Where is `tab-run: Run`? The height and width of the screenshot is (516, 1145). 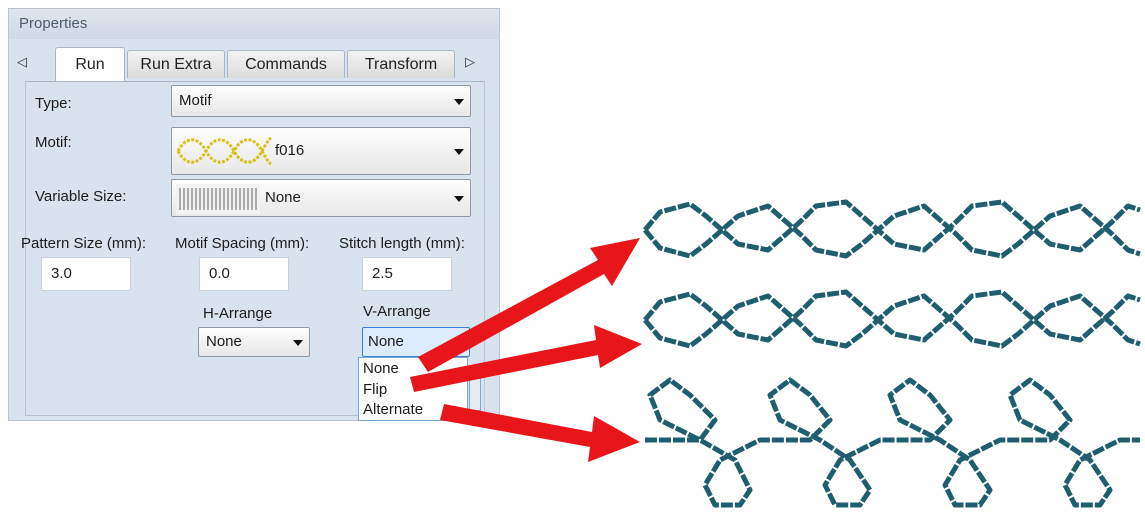 tab-run: Run is located at coordinates (90, 64).